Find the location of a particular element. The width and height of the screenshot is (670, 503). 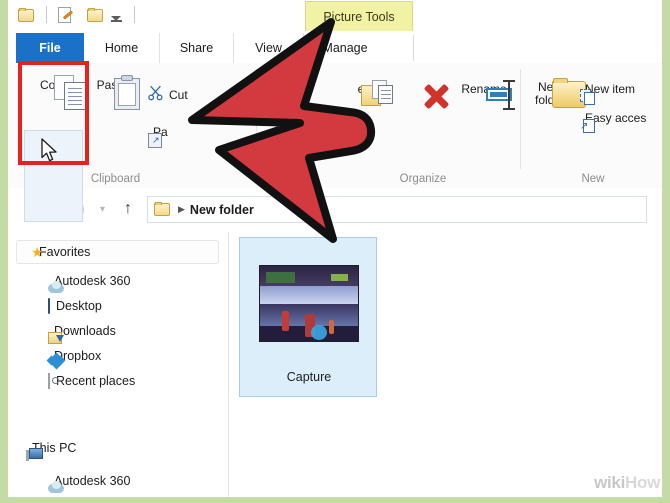

file-item-capture: Capture is located at coordinates (308, 317).